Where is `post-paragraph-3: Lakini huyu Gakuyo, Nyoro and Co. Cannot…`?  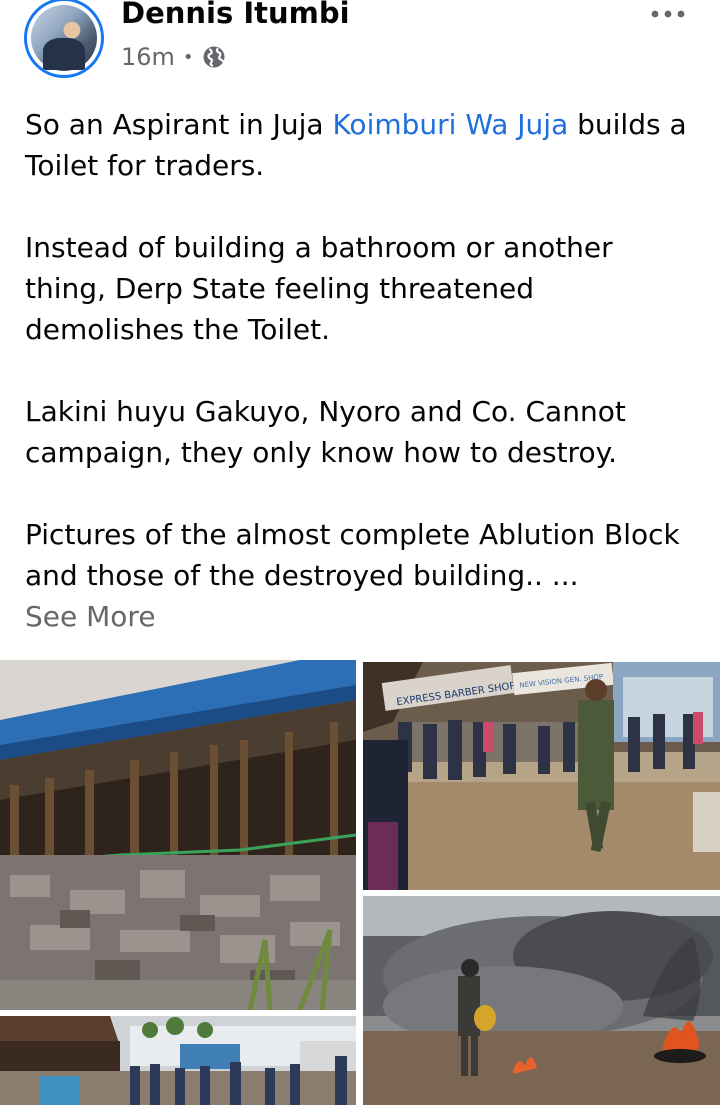
post-paragraph-3: Lakini huyu Gakuyo, Nyoro and Co. Cannot… is located at coordinates (325, 432).